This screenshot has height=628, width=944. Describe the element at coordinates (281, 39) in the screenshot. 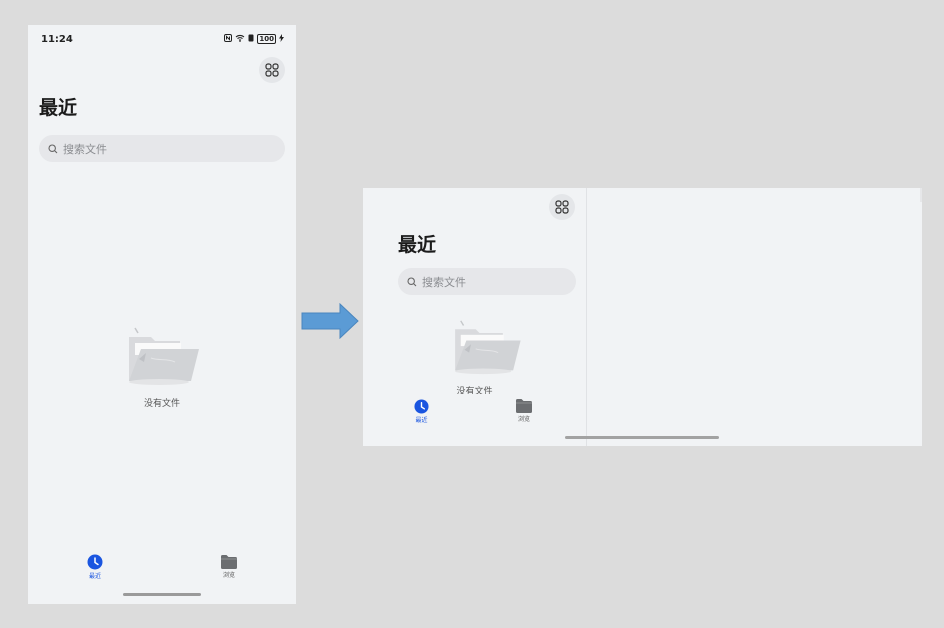

I see `charging-icon` at that location.